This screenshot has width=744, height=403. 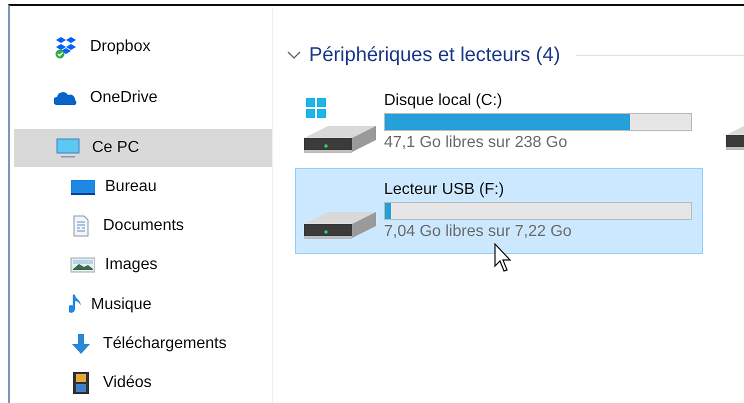 What do you see at coordinates (81, 344) in the screenshot?
I see `down-arrow-icon` at bounding box center [81, 344].